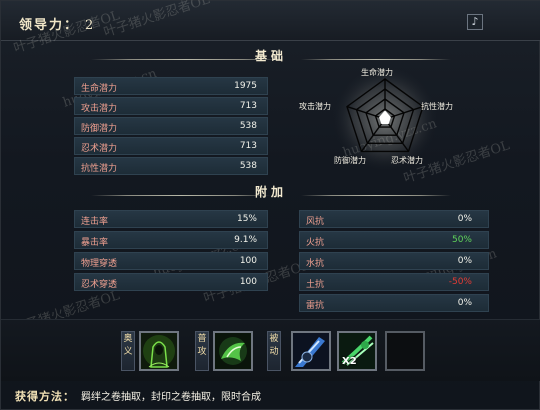 The image size is (540, 410). I want to click on stat-label: 风抗, so click(315, 222).